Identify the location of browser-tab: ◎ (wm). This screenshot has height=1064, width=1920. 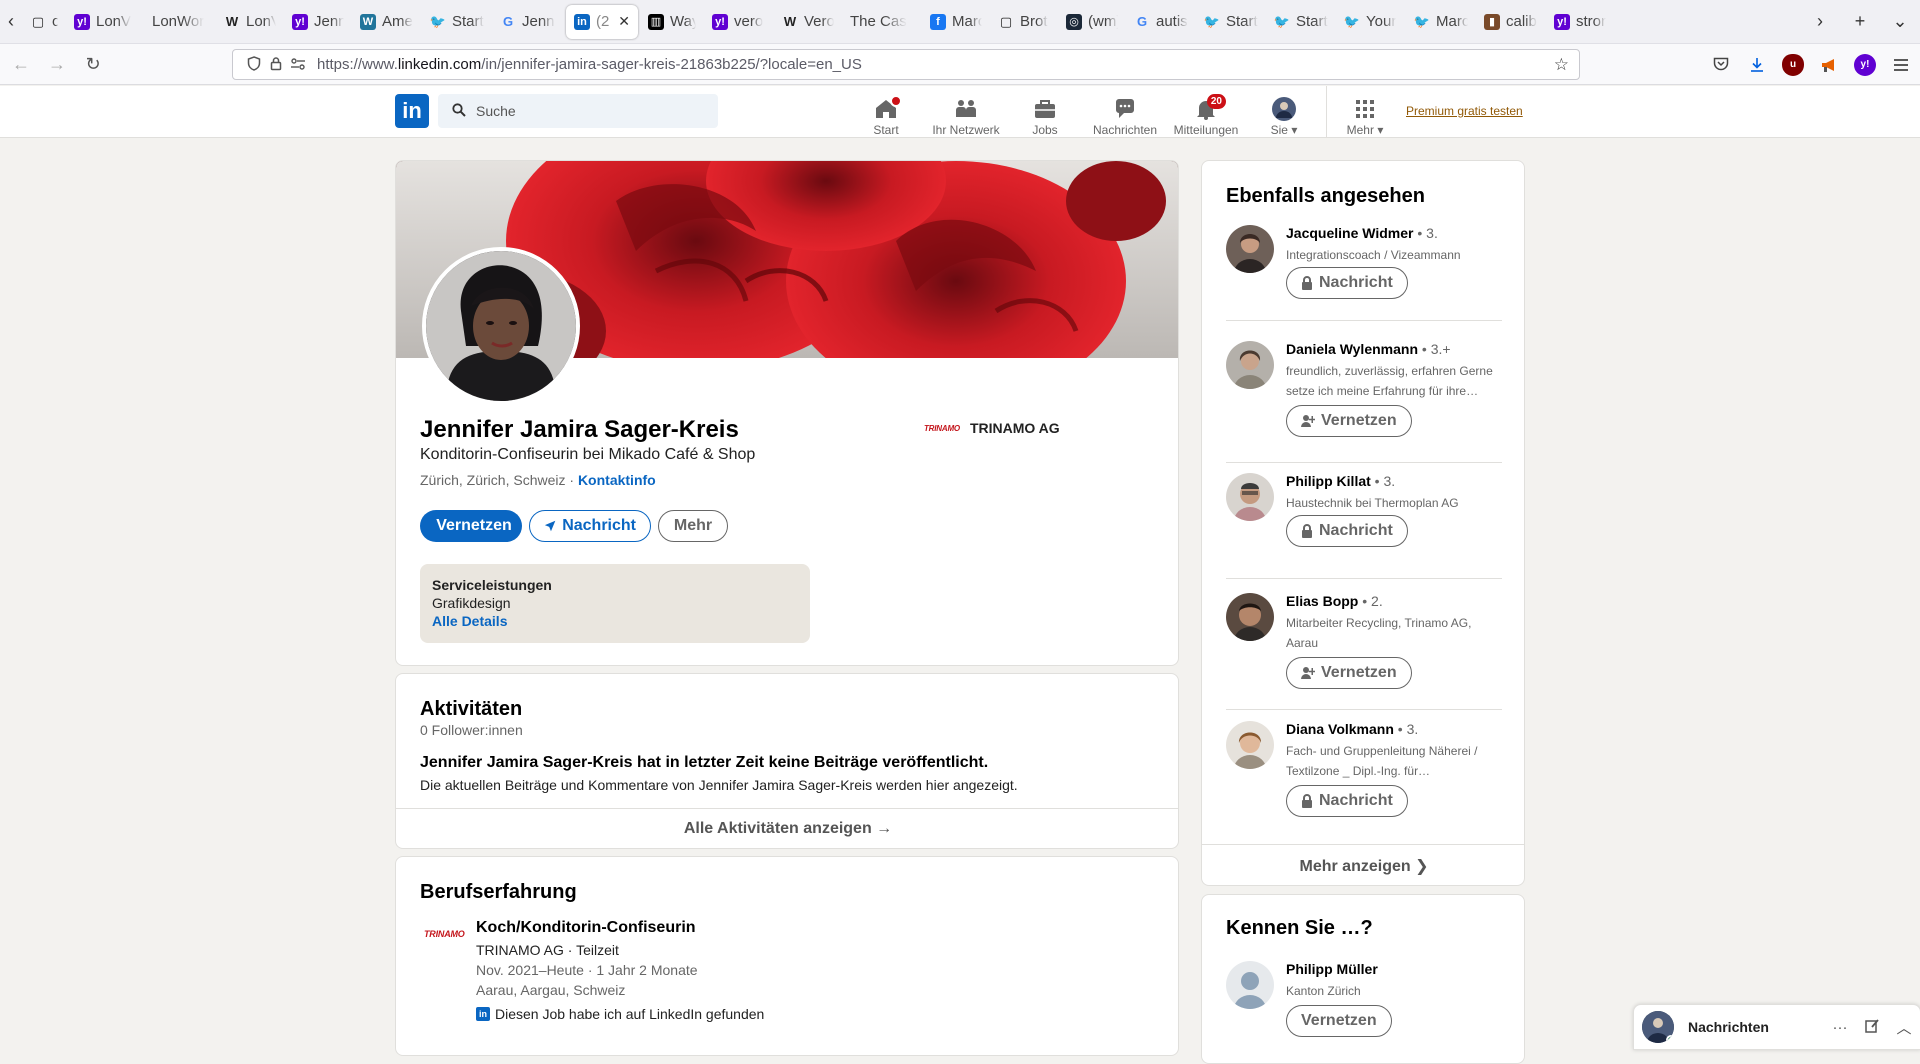
(1092, 22).